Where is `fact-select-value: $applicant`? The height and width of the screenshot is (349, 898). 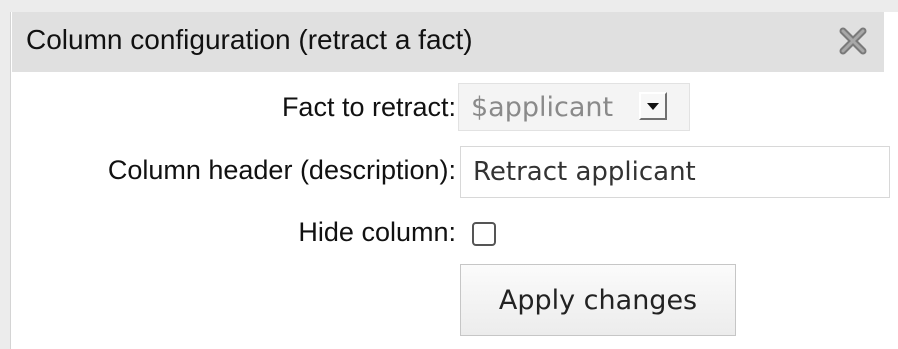 fact-select-value: $applicant is located at coordinates (542, 107).